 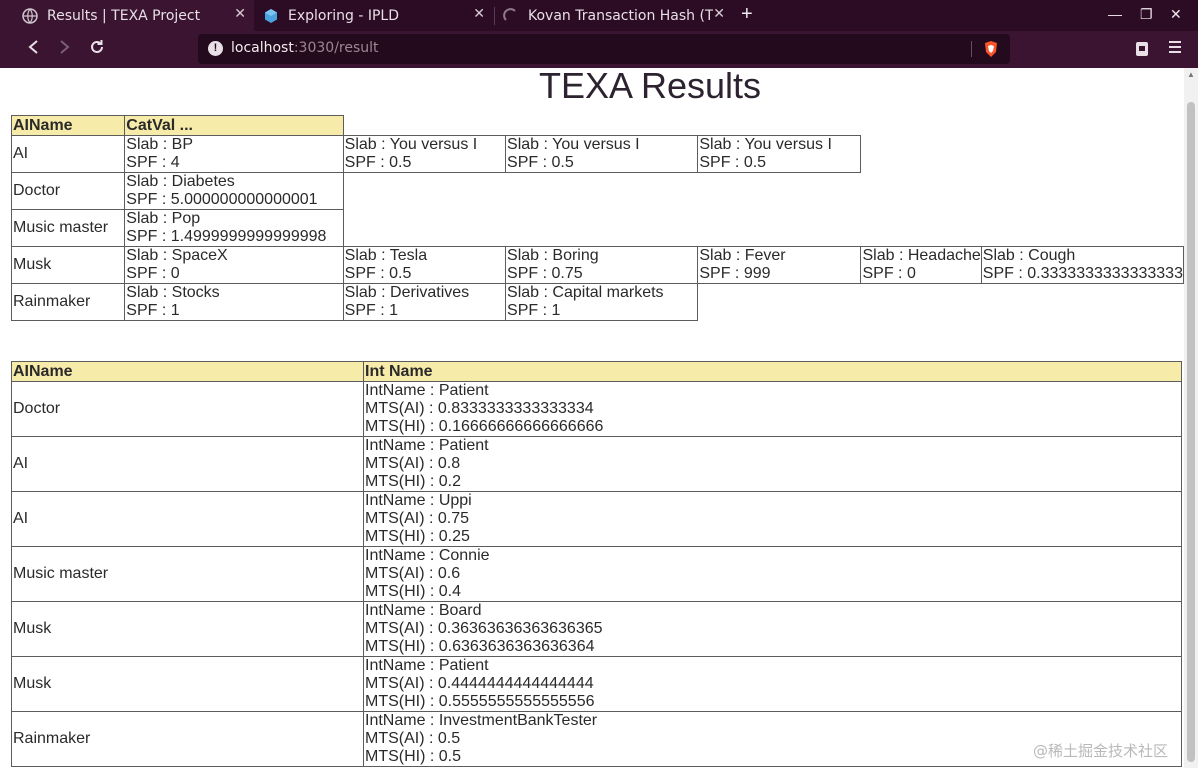 What do you see at coordinates (424, 302) in the screenshot?
I see `slab-cell: Slab : Derivatives SPF : 1` at bounding box center [424, 302].